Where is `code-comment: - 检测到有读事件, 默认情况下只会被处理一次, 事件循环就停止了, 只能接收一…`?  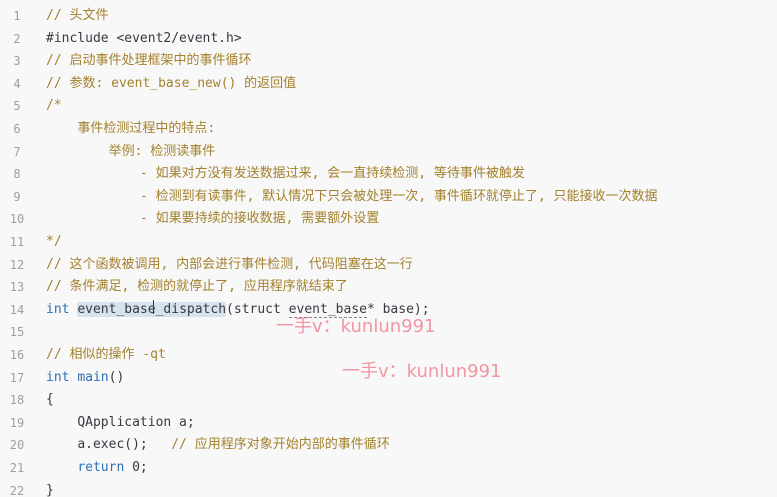 code-comment: - 检测到有读事件, 默认情况下只会被处理一次, 事件循环就停止了, 只能接收一… is located at coordinates (398, 196).